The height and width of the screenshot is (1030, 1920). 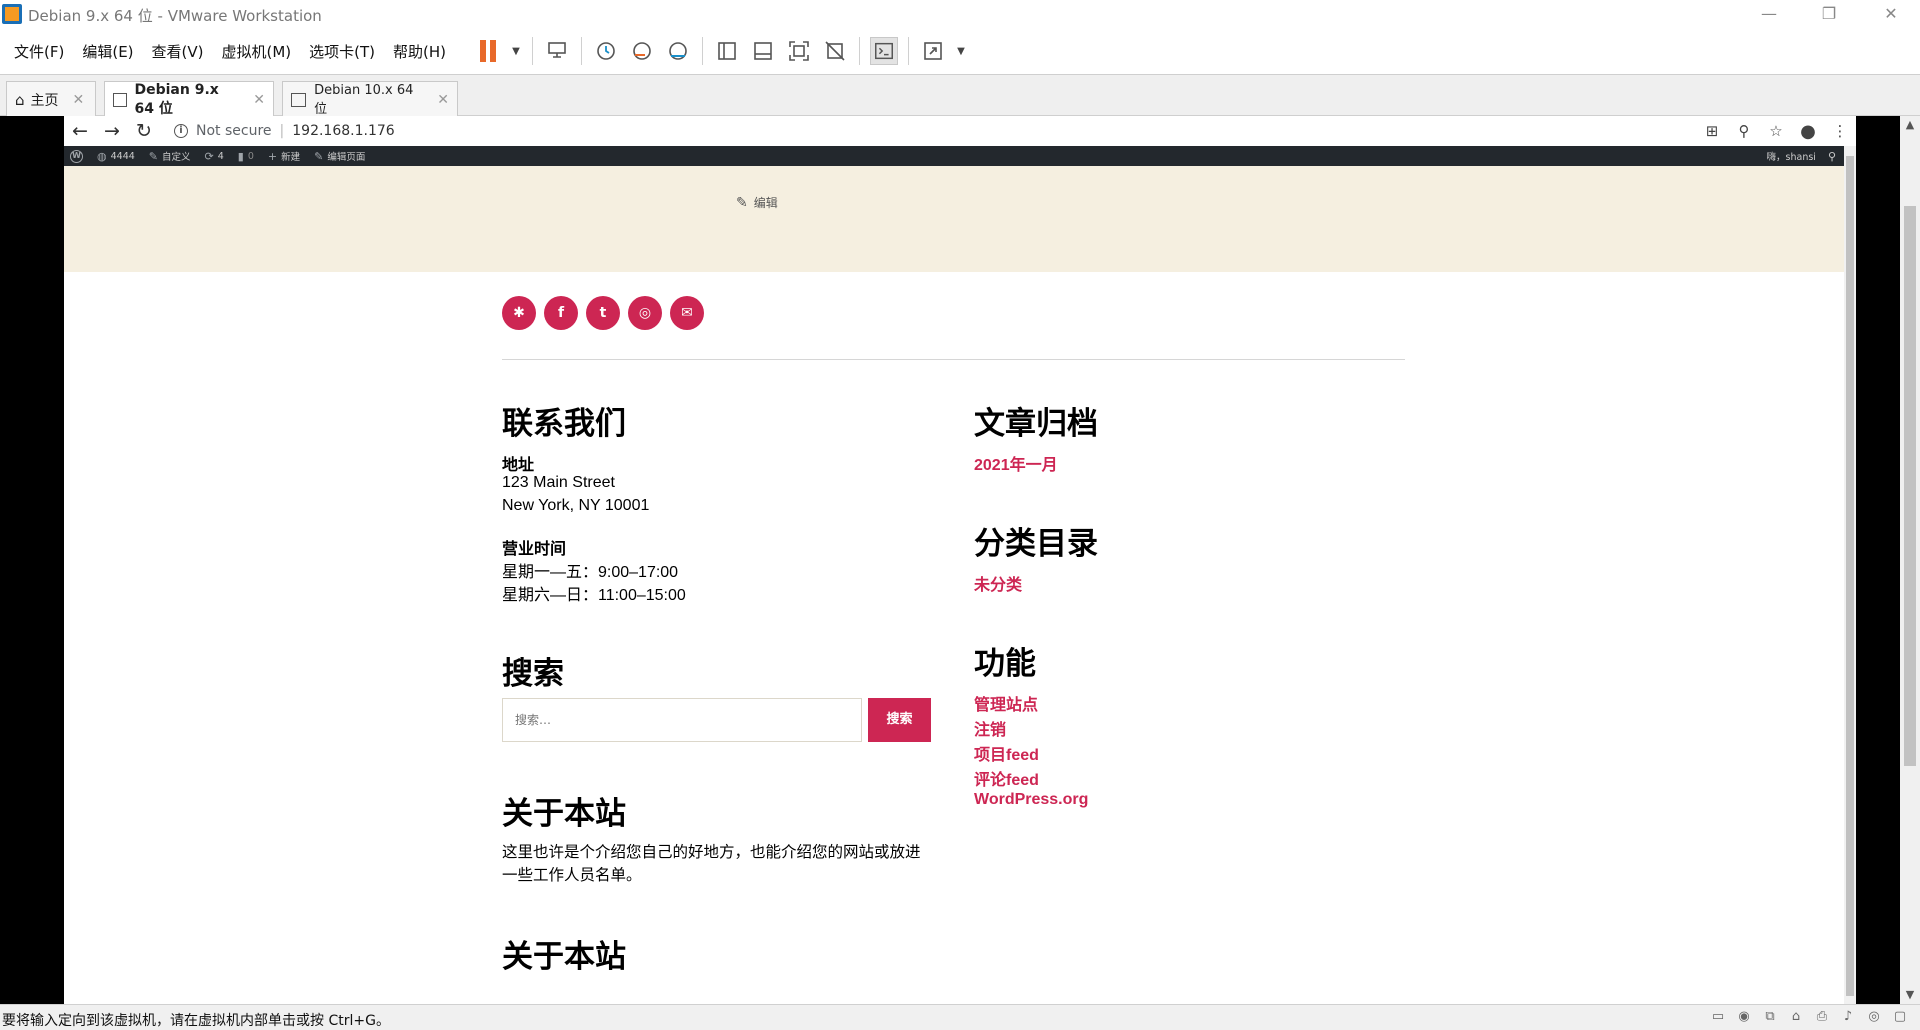 I want to click on tab-debian-10: Debian 10.x 64 位 ✕, so click(x=370, y=99).